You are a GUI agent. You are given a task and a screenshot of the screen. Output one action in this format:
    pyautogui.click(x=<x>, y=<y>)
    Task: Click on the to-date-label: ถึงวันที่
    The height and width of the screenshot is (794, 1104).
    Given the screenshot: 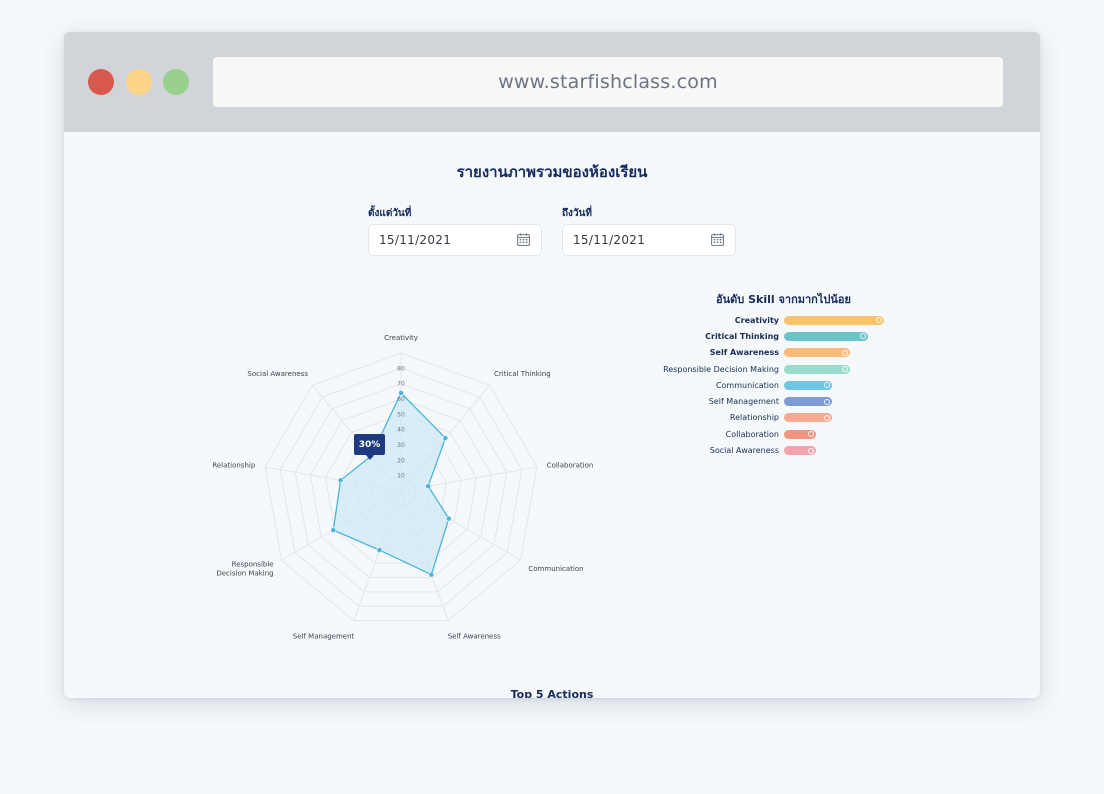 What is the action you would take?
    pyautogui.click(x=577, y=213)
    